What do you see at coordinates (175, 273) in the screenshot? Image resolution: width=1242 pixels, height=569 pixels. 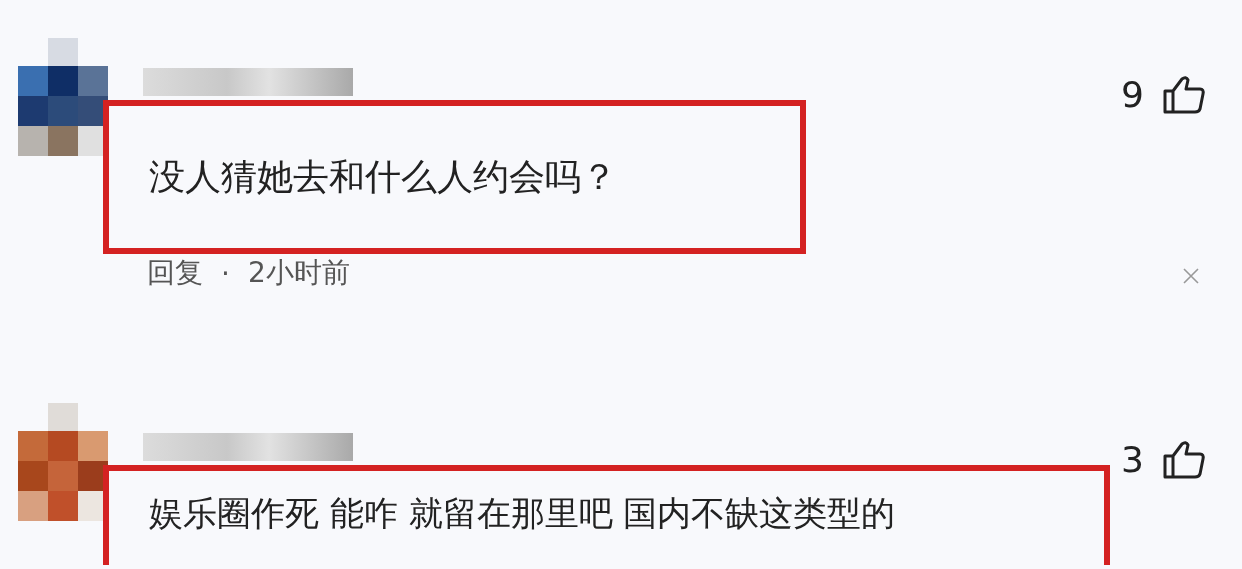 I see `reply-link: 回复` at bounding box center [175, 273].